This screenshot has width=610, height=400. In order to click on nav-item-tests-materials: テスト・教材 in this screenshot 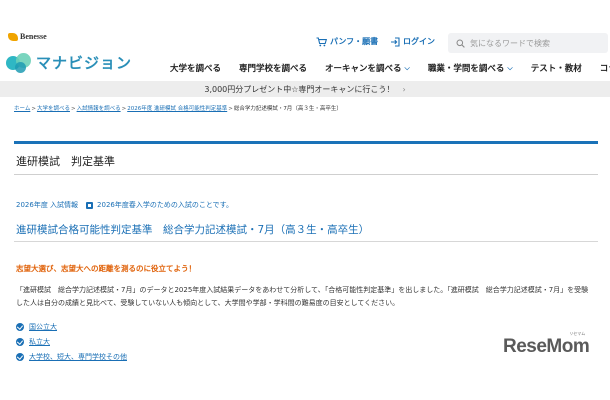, I will do `click(556, 68)`.